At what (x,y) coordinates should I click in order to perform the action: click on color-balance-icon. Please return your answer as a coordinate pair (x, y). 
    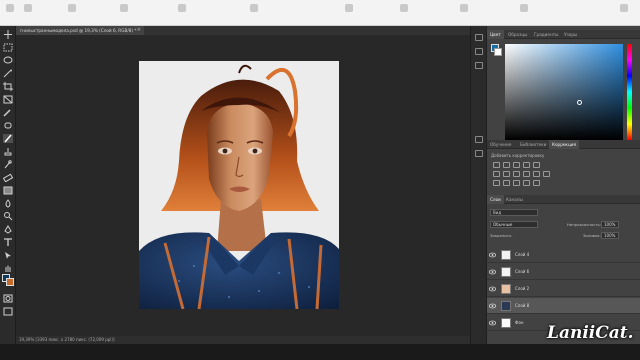
    Looking at the image, I should click on (506, 174).